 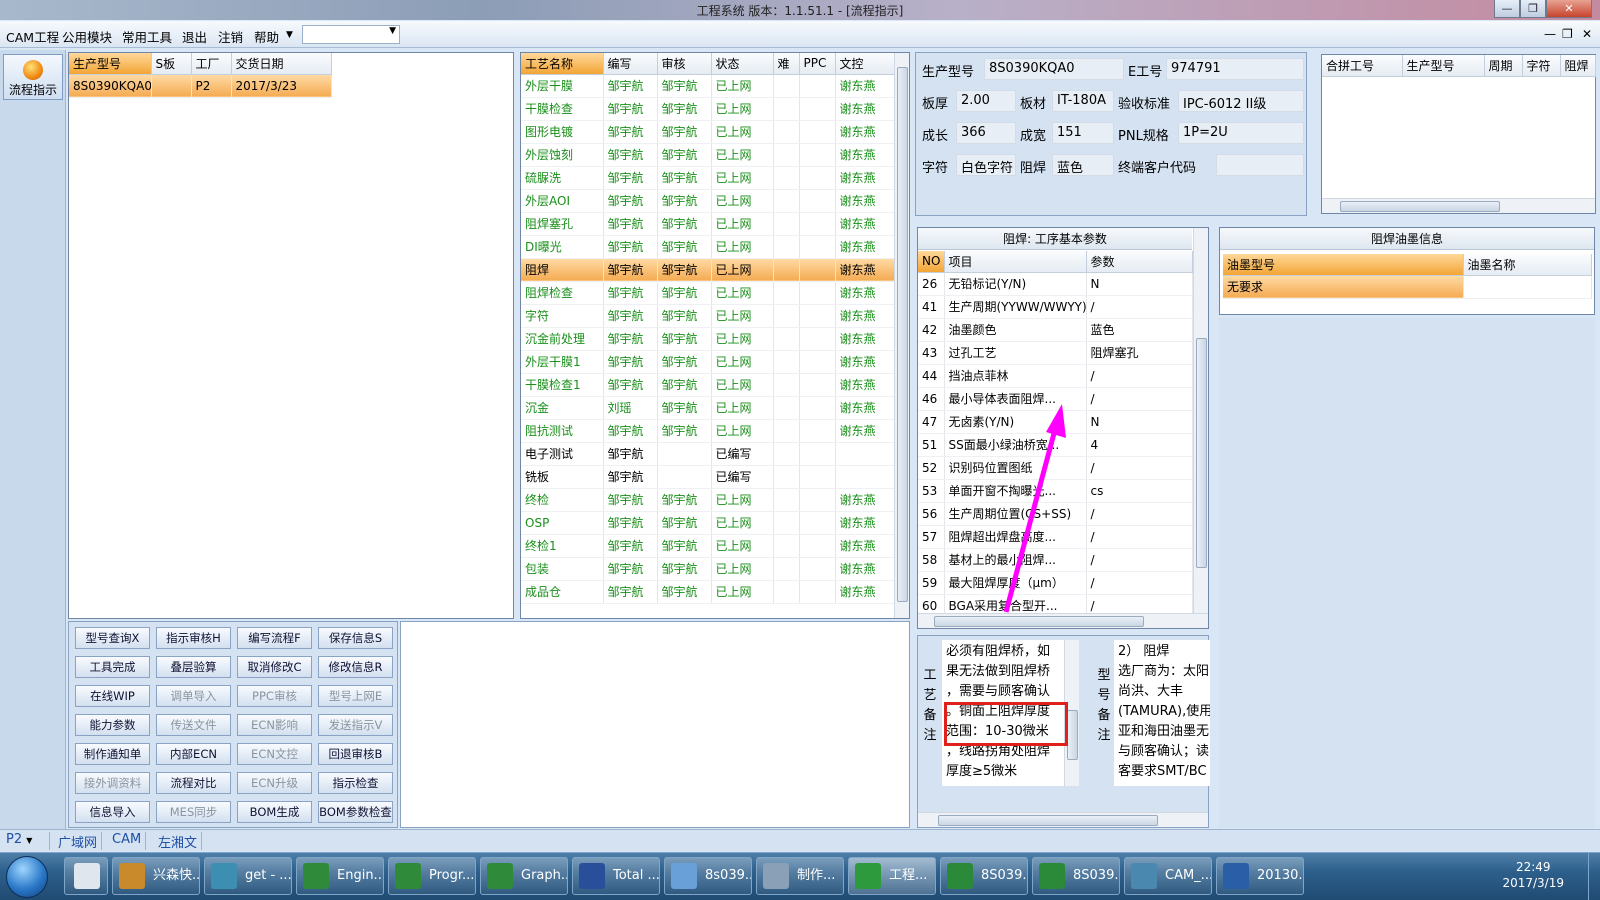 I want to click on table-row: 外层干膜 邹宇航 邹宇航 已上网 谢东燕, so click(x=708, y=86).